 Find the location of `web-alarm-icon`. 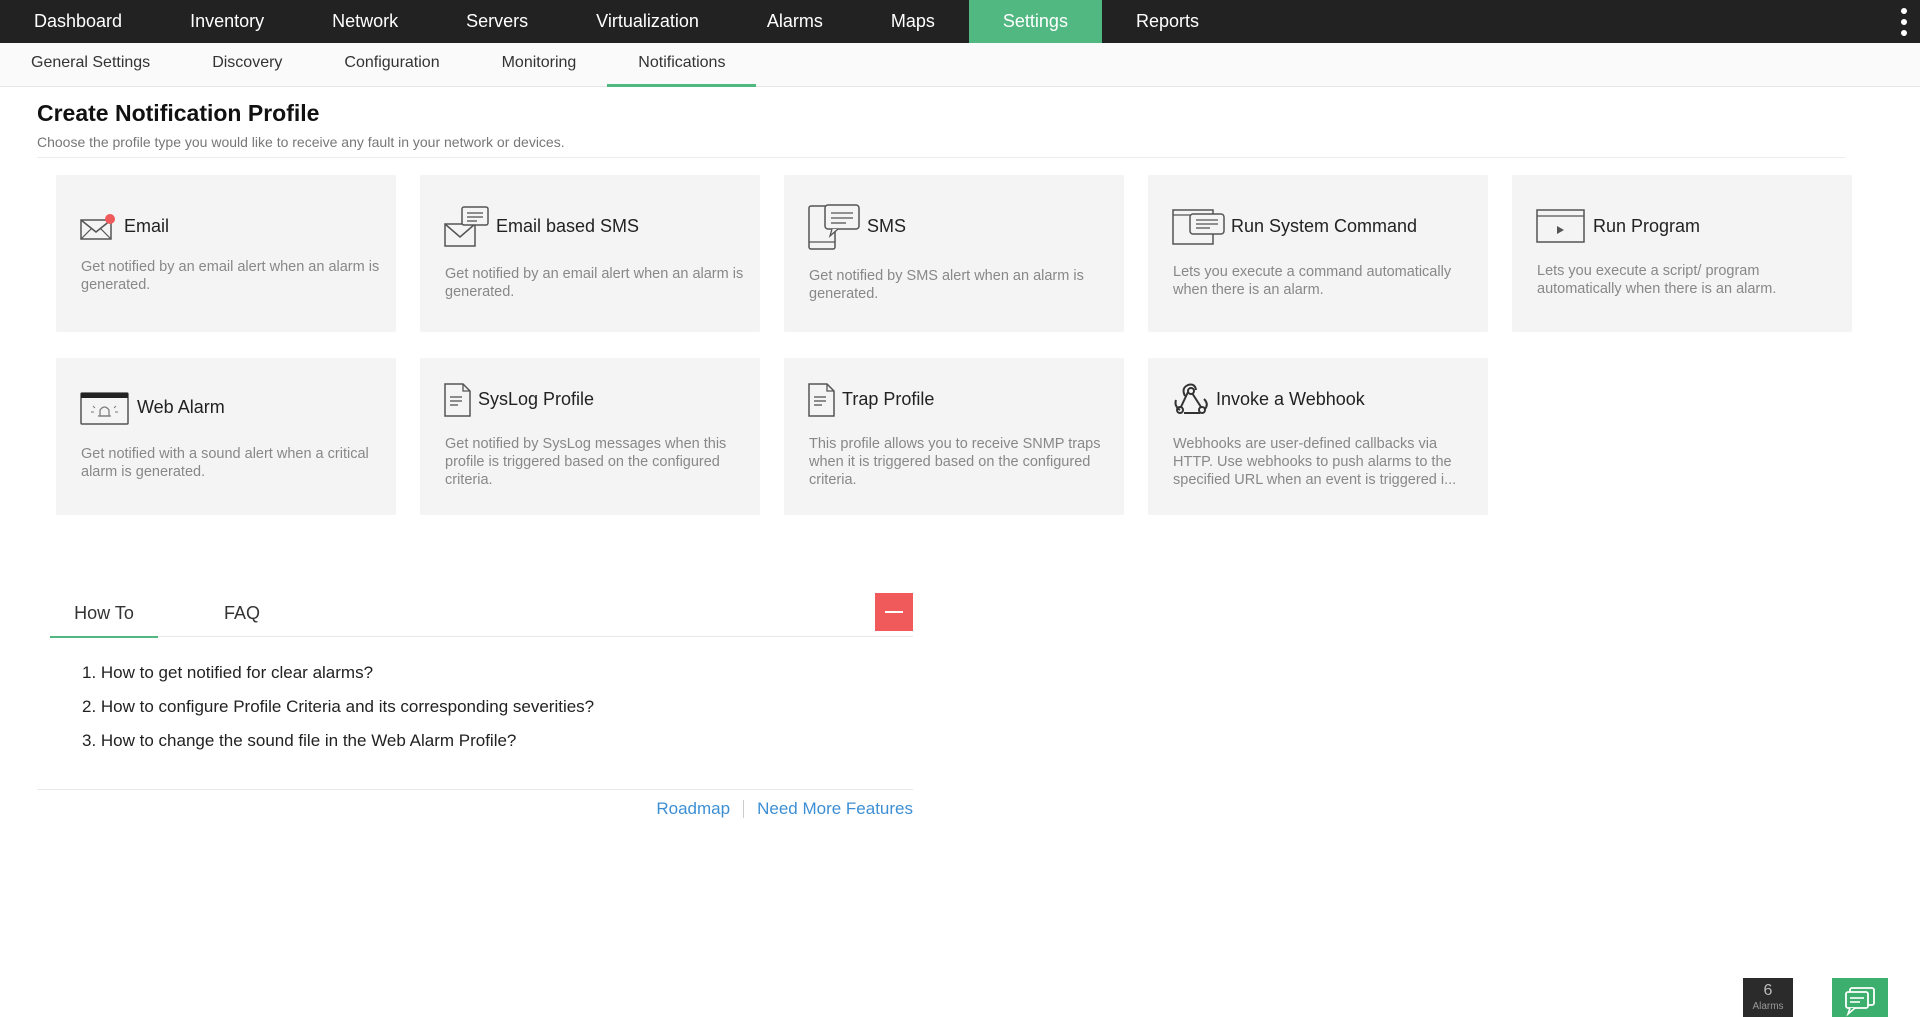

web-alarm-icon is located at coordinates (105, 409).